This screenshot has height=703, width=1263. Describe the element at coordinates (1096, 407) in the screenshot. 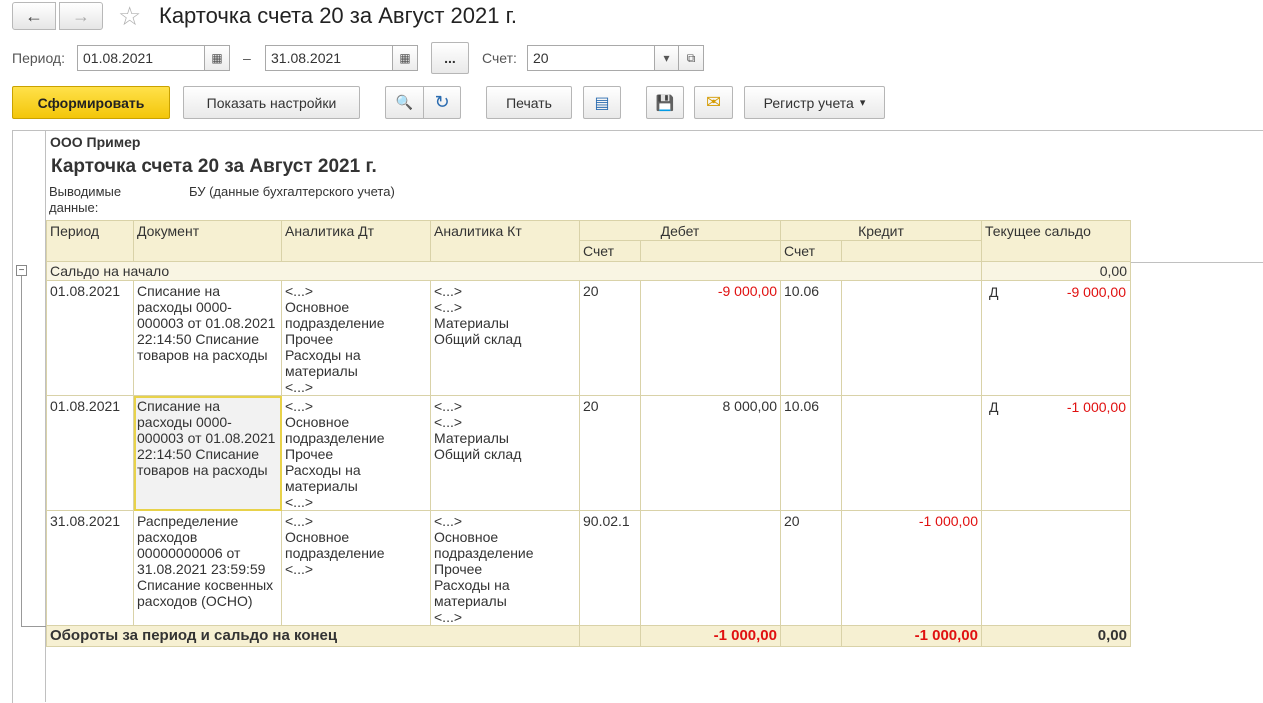

I see `balance-amount: -1 000,00` at that location.